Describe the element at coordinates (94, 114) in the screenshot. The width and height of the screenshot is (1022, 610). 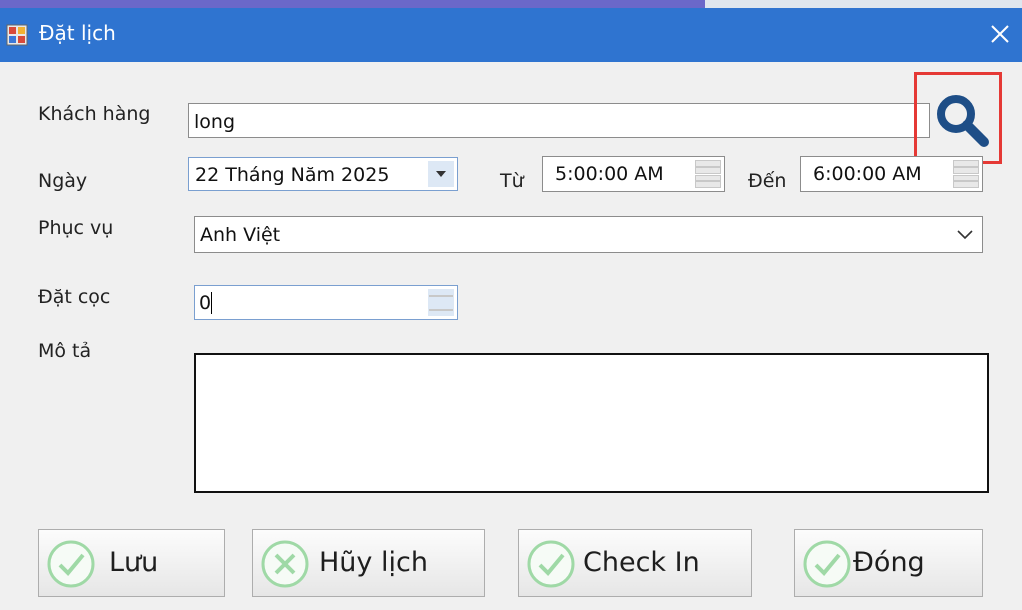
I see `customer-label: Khách hàng` at that location.